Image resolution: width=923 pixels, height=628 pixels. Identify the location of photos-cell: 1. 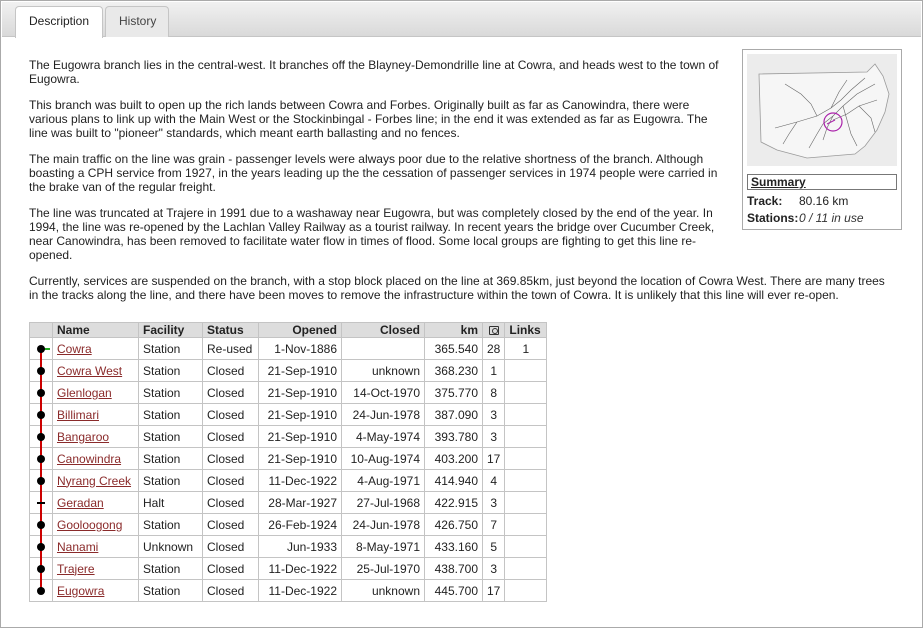
(493, 370).